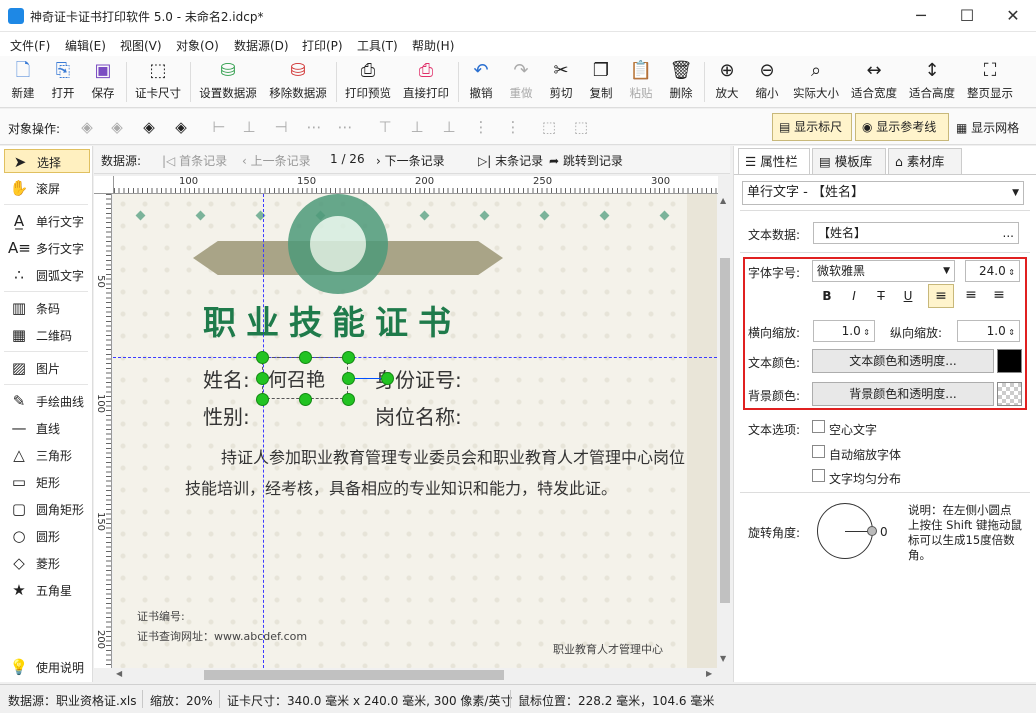 This screenshot has height=713, width=1036. What do you see at coordinates (226, 378) in the screenshot?
I see `name-label: 姓名:` at bounding box center [226, 378].